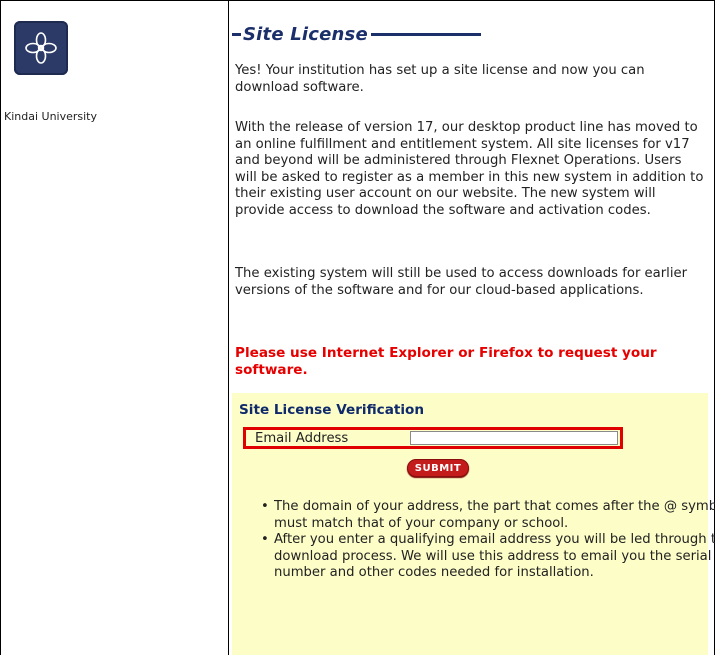  I want to click on institution-logo, so click(41, 48).